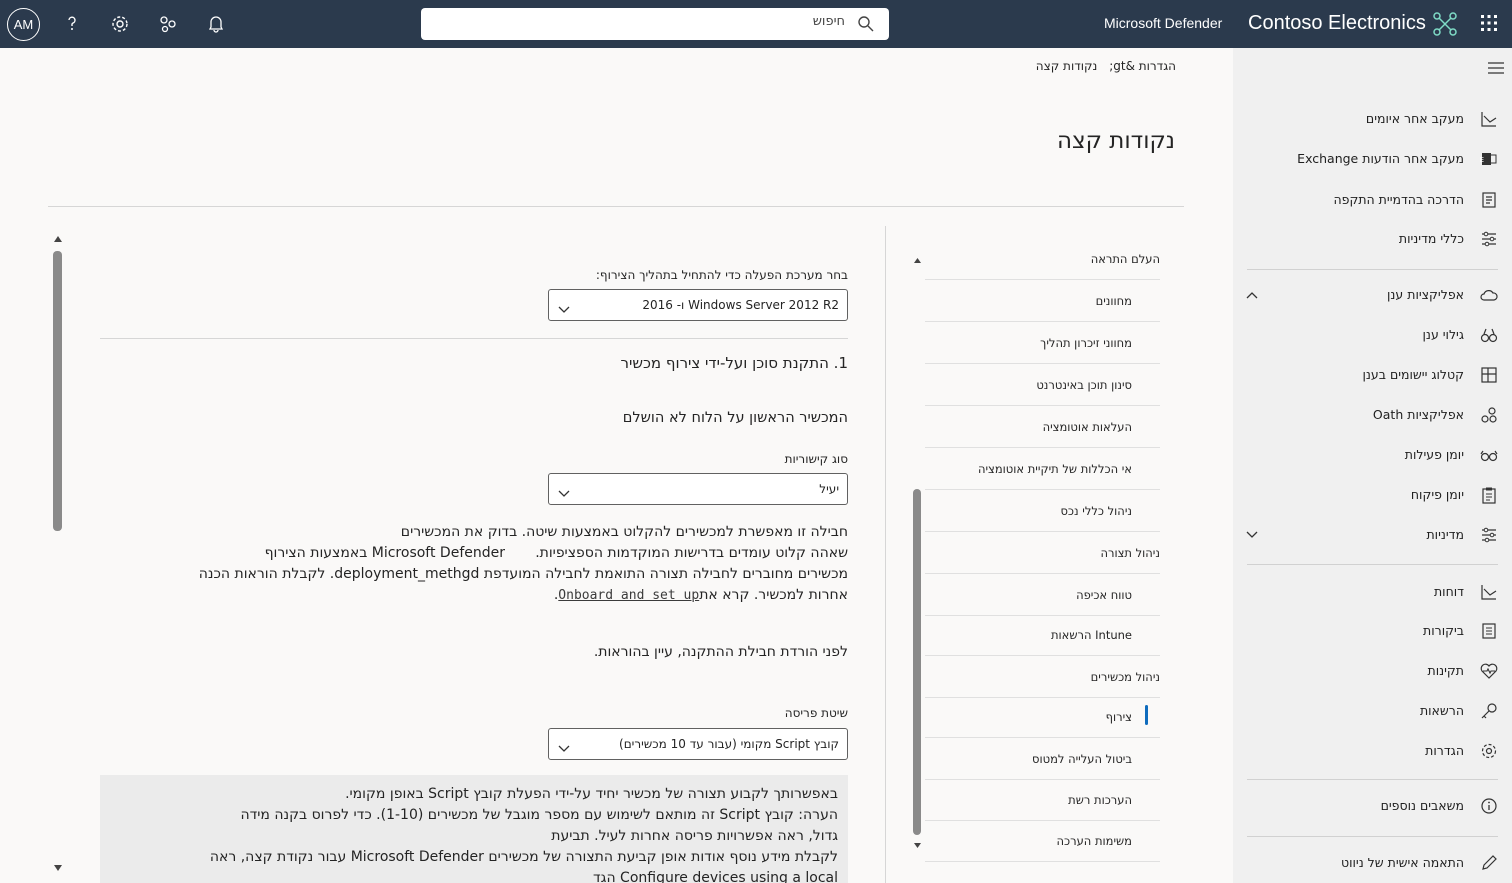 The height and width of the screenshot is (883, 1512). I want to click on subnav-item: טווח אכיפה, so click(1042, 595).